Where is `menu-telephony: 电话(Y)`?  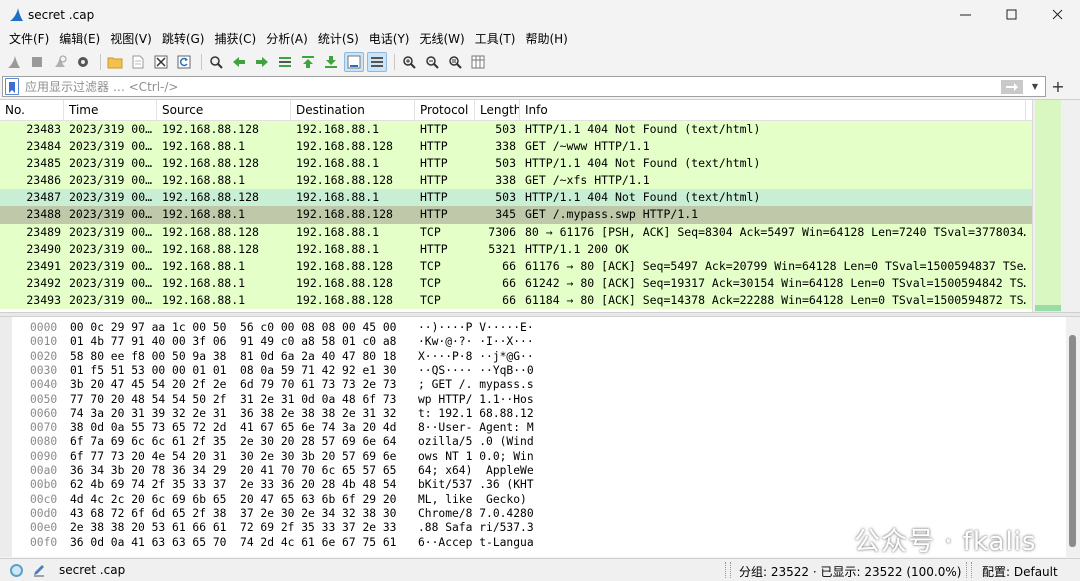 menu-telephony: 电话(Y) is located at coordinates (389, 39).